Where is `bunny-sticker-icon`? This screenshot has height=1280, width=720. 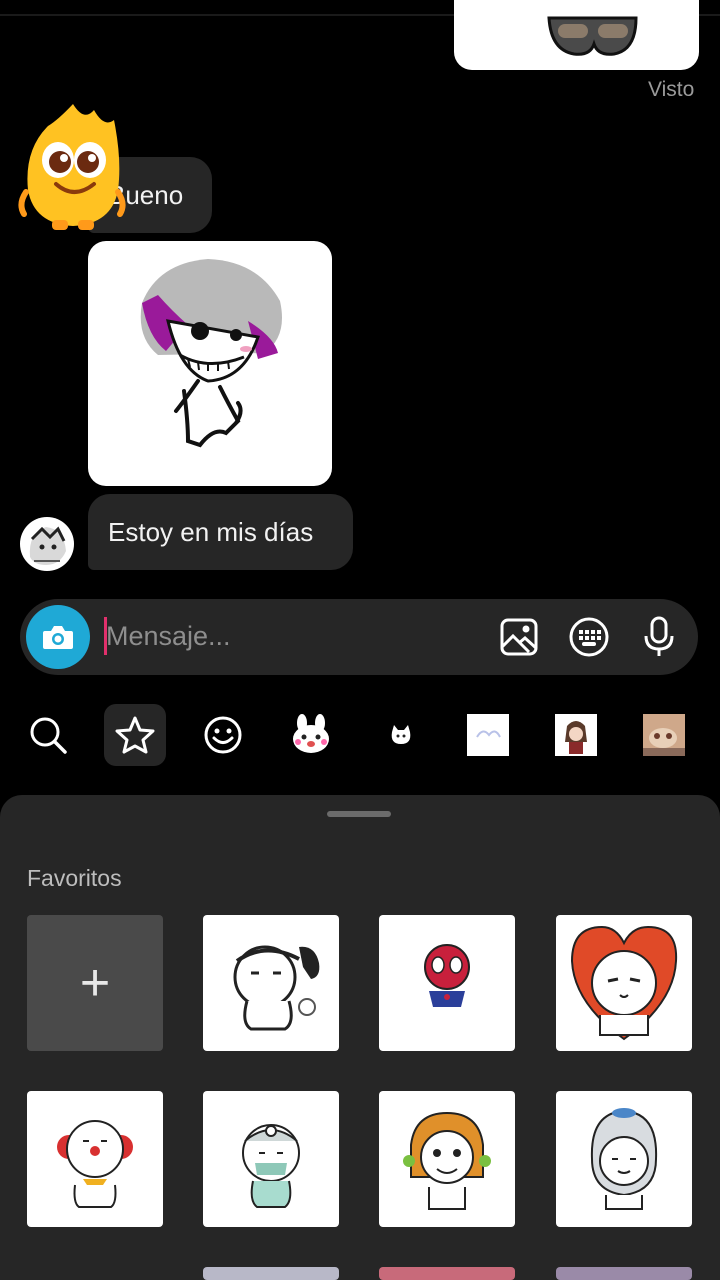
bunny-sticker-icon is located at coordinates (311, 733).